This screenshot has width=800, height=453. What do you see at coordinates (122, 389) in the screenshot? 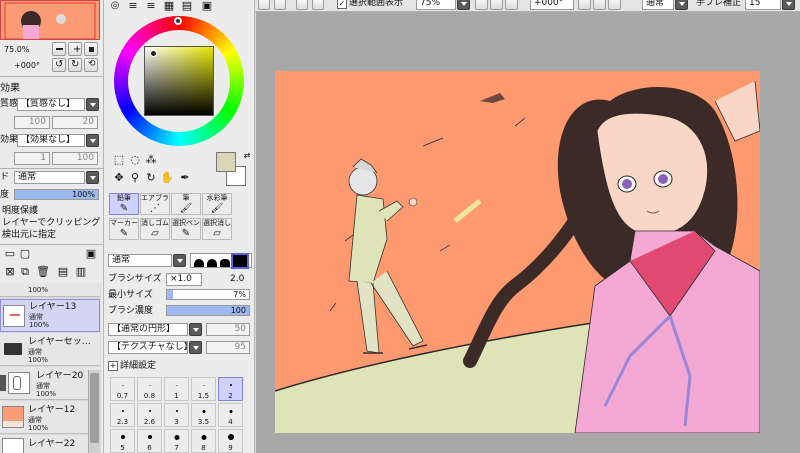
I see `brush-size-cell: 0.7` at bounding box center [122, 389].